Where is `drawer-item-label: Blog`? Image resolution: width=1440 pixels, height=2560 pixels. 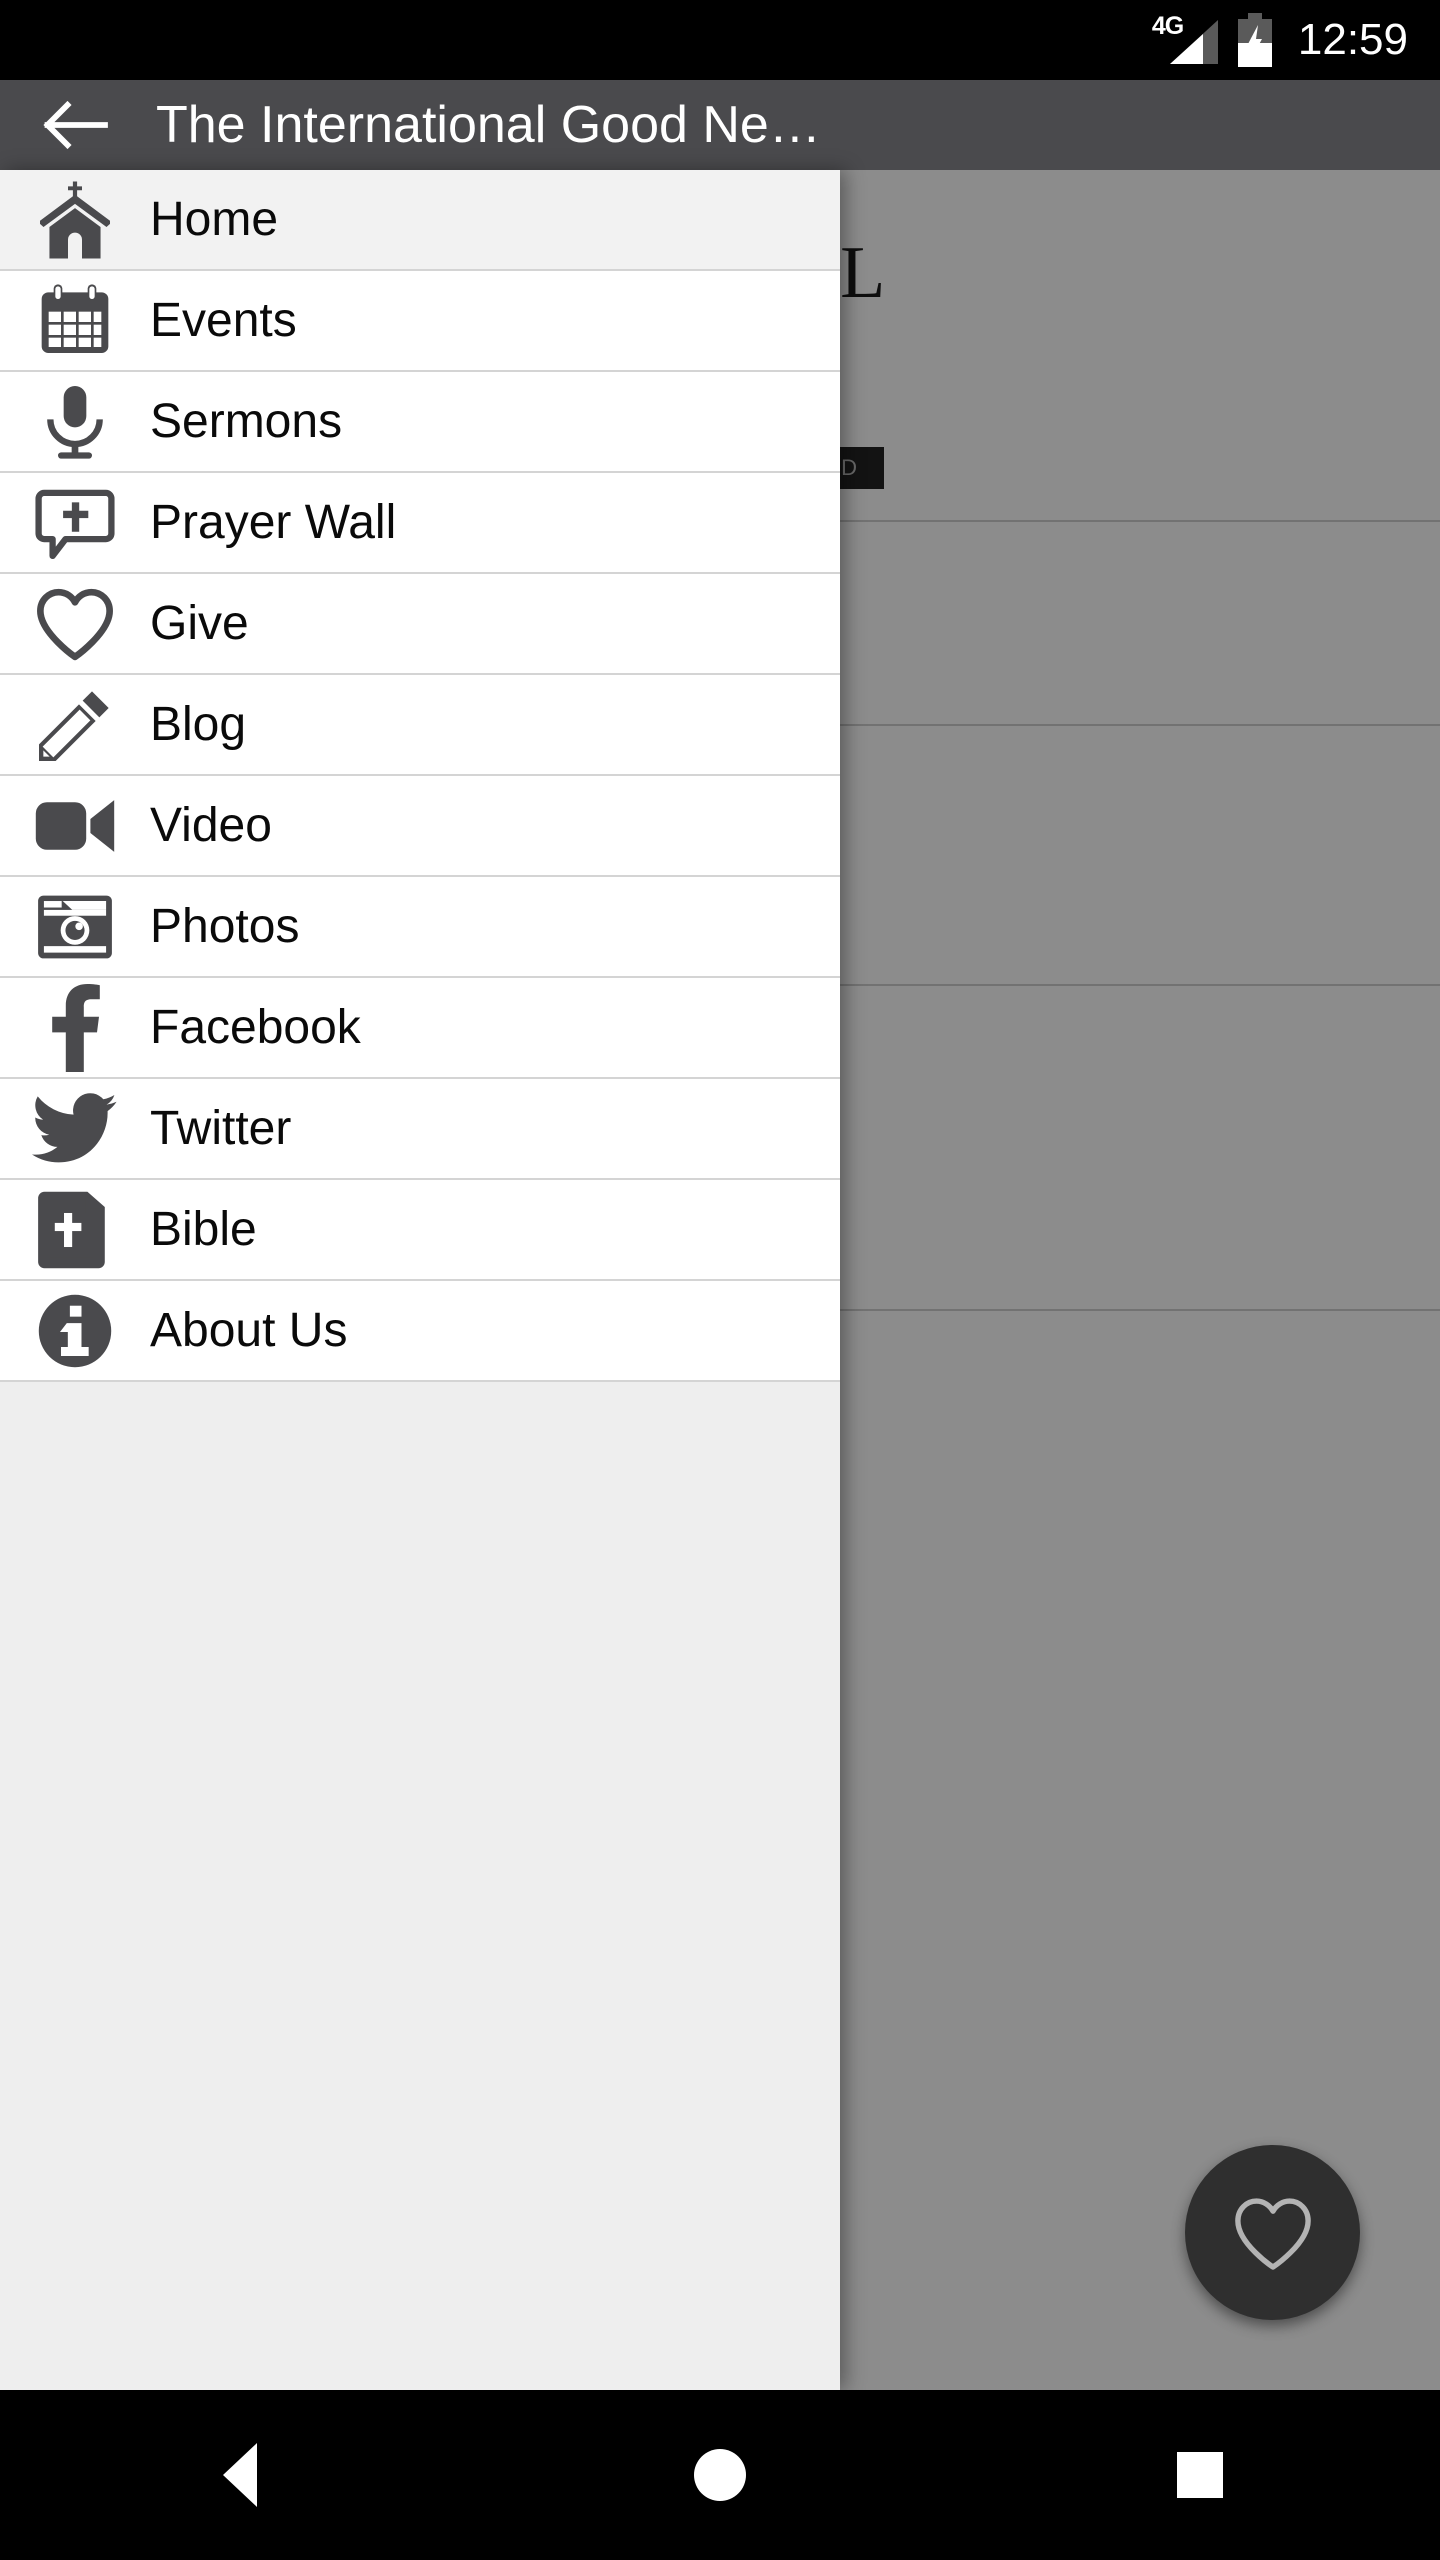
drawer-item-label: Blog is located at coordinates (198, 724).